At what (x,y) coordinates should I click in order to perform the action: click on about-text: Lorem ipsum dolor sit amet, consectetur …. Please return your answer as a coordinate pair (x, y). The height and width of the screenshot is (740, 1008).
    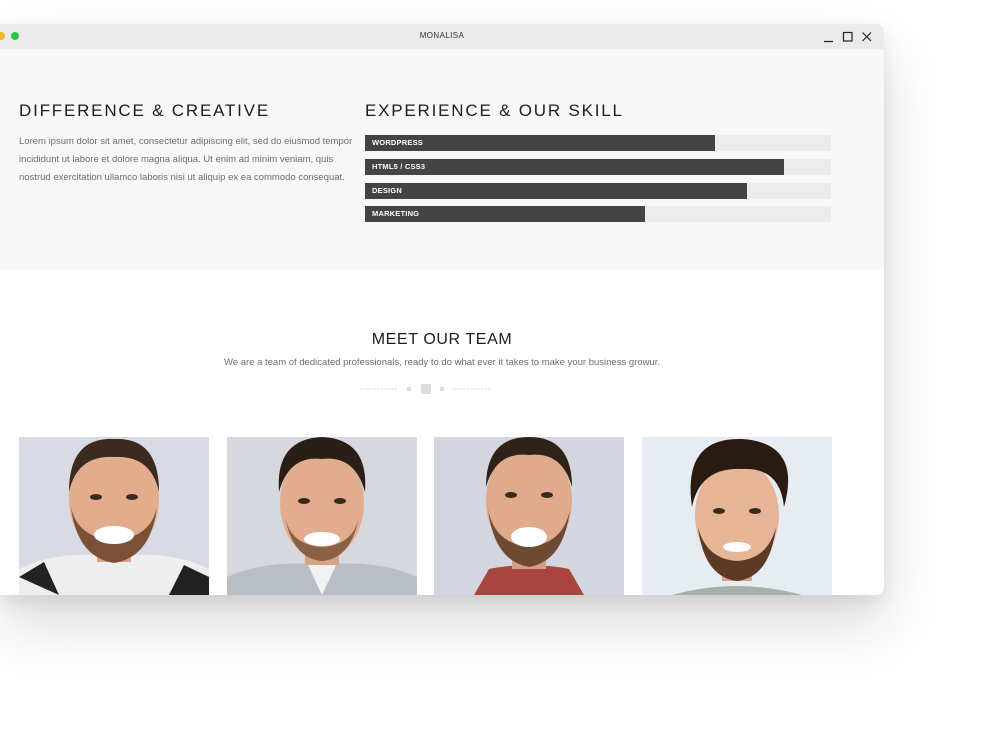
    Looking at the image, I should click on (186, 159).